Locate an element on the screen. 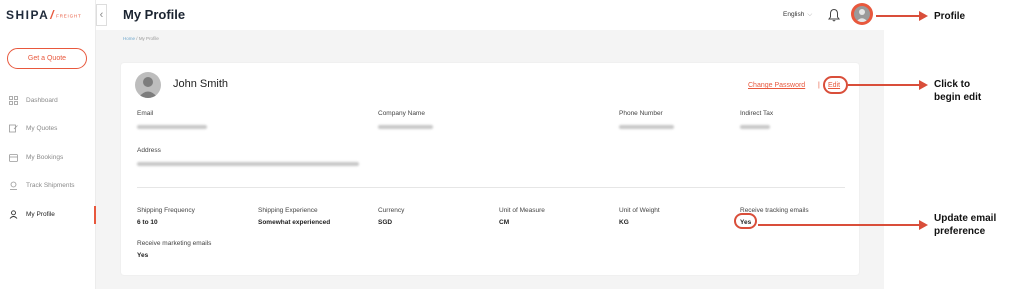 The width and height of the screenshot is (1024, 289). edit-highlight-ring is located at coordinates (835, 85).